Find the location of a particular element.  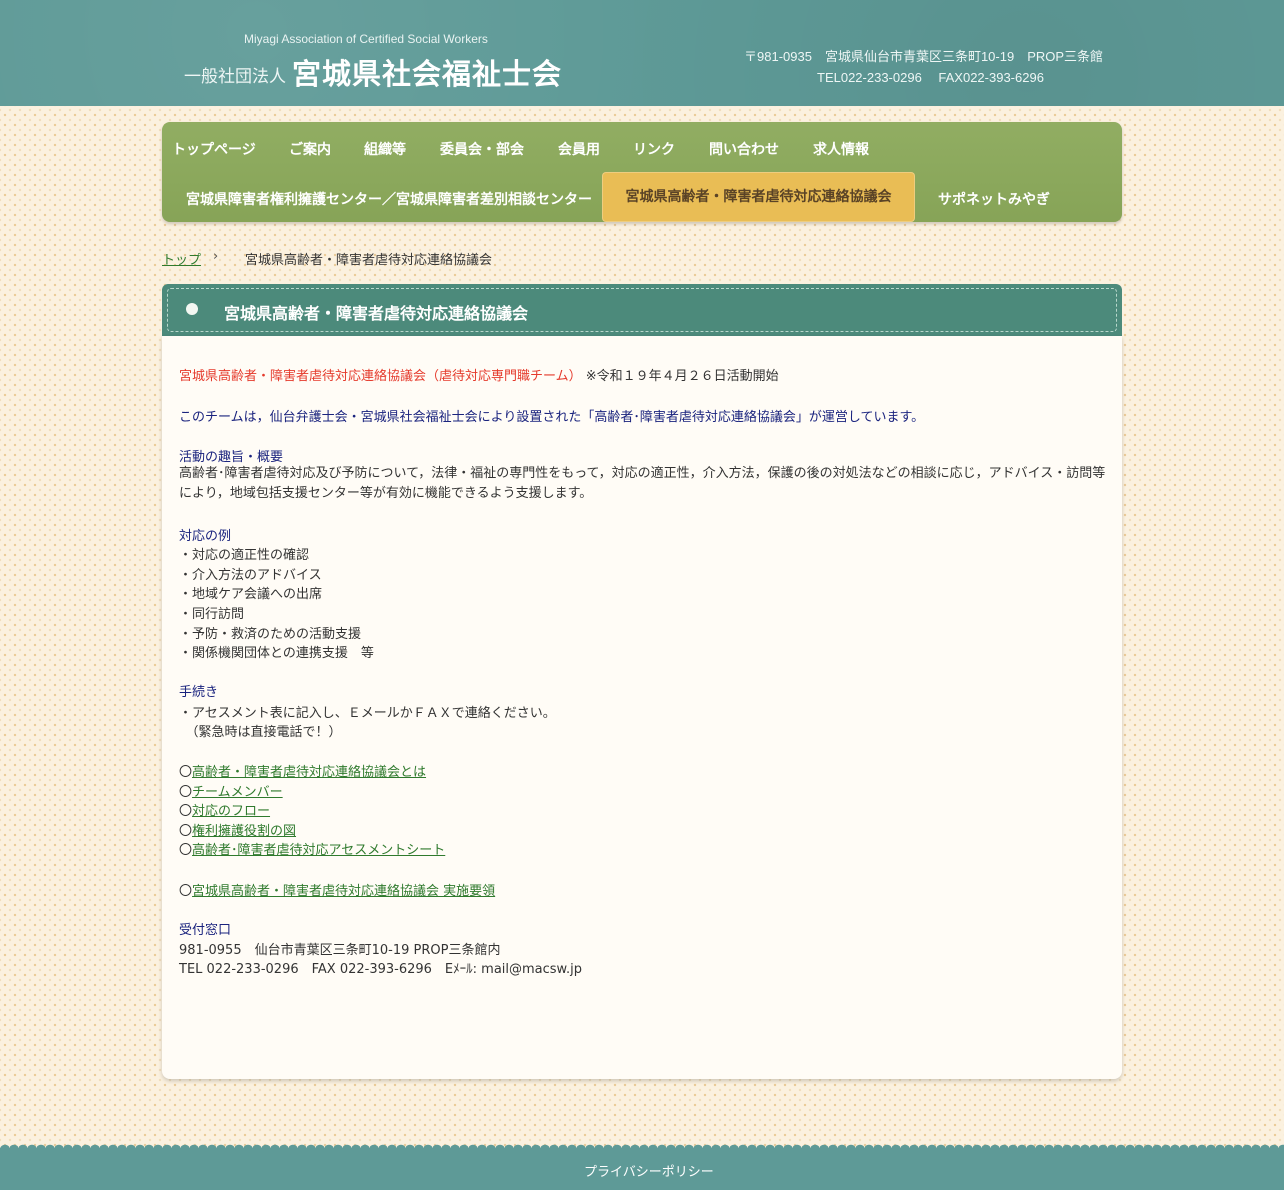

org-prefix: 一般社団法人 is located at coordinates (235, 77).